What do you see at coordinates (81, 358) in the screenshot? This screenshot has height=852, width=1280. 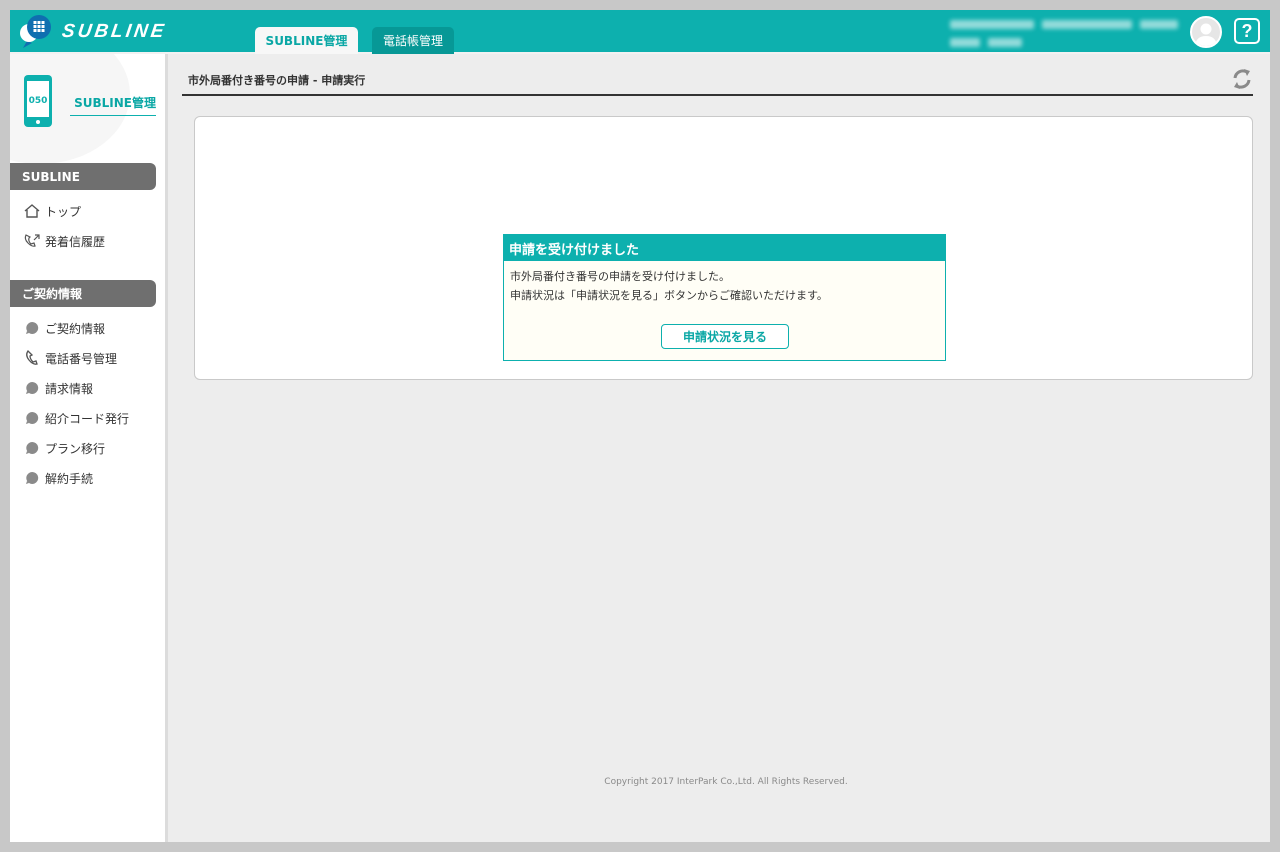 I see `sidebar-item-label: 電話番号管理` at bounding box center [81, 358].